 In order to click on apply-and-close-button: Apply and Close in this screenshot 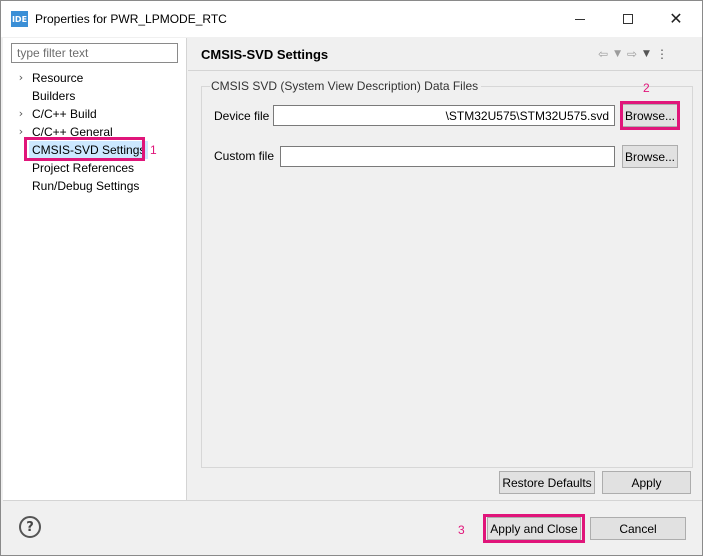, I will do `click(534, 528)`.